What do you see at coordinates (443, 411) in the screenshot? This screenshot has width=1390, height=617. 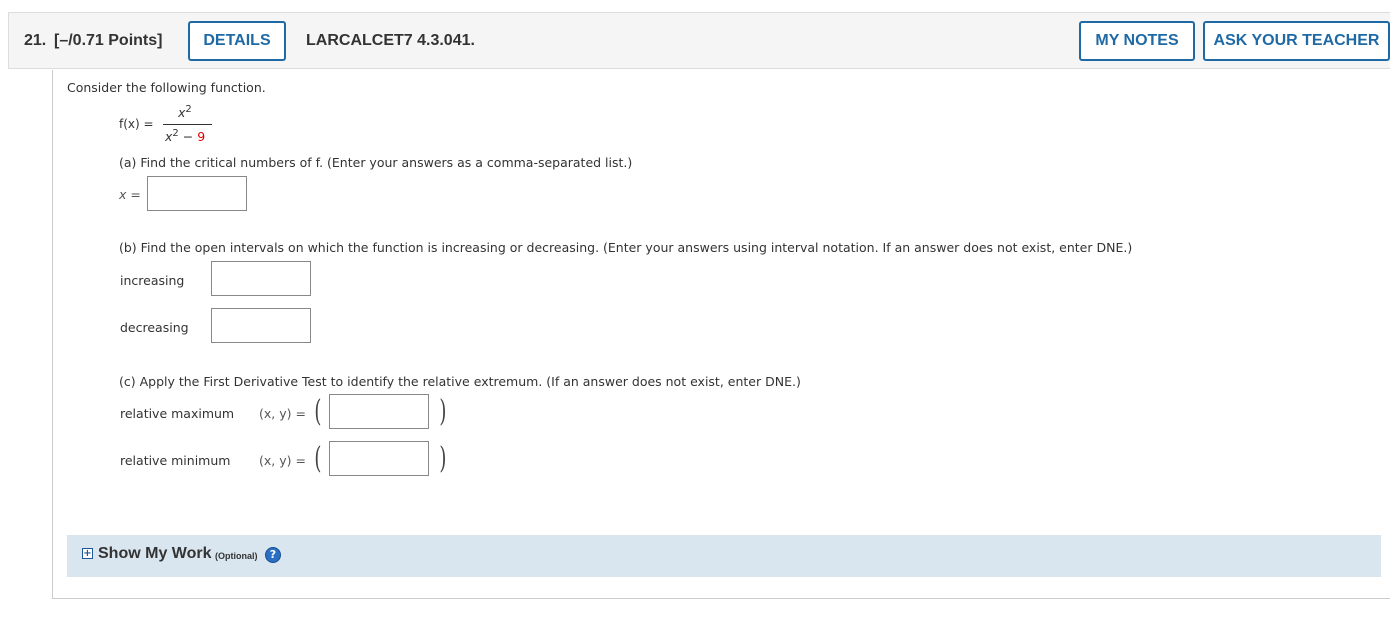 I see `close-paren-max: )` at bounding box center [443, 411].